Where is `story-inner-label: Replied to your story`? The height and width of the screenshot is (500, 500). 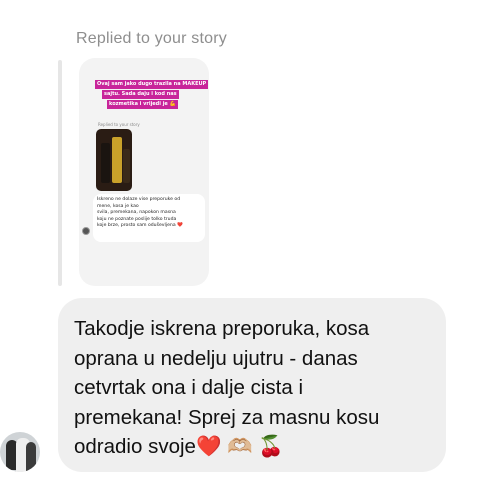 story-inner-label: Replied to your story is located at coordinates (119, 124).